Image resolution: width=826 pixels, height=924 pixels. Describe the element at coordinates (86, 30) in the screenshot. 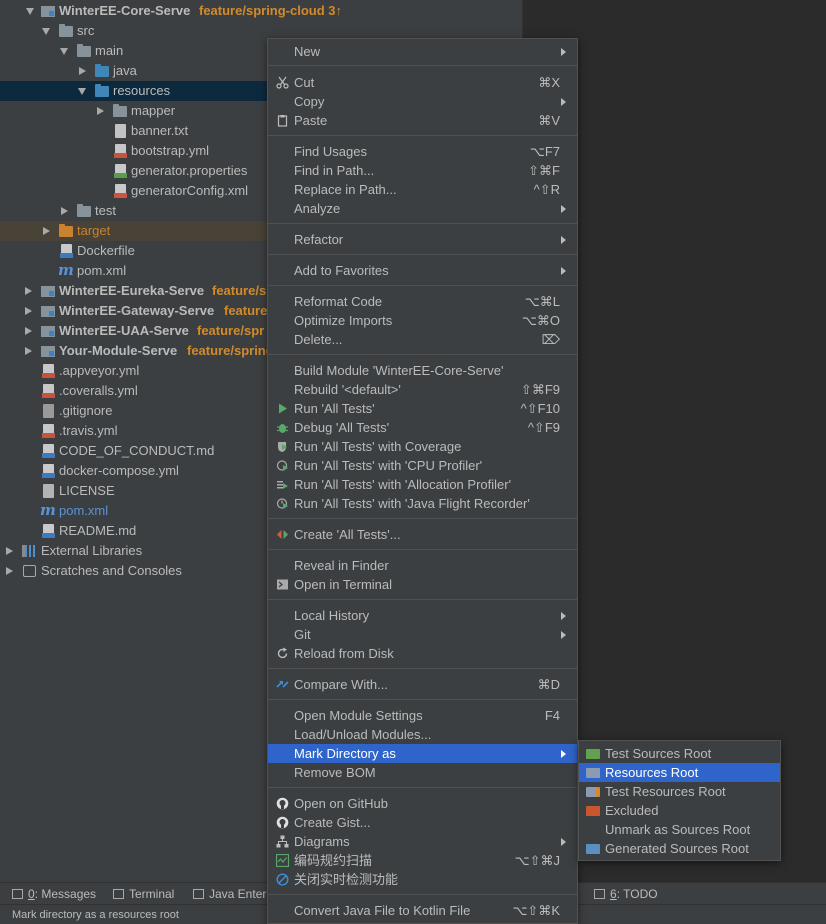

I see `tree-item-label: src` at that location.